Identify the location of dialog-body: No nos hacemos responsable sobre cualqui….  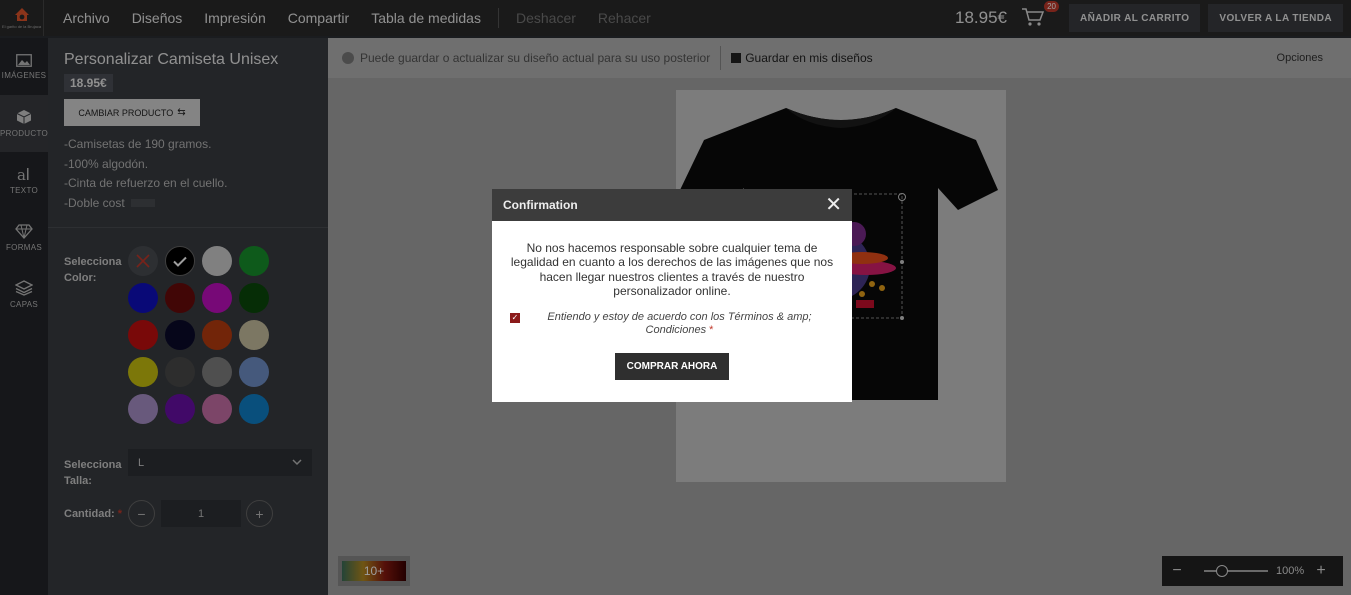
(672, 300).